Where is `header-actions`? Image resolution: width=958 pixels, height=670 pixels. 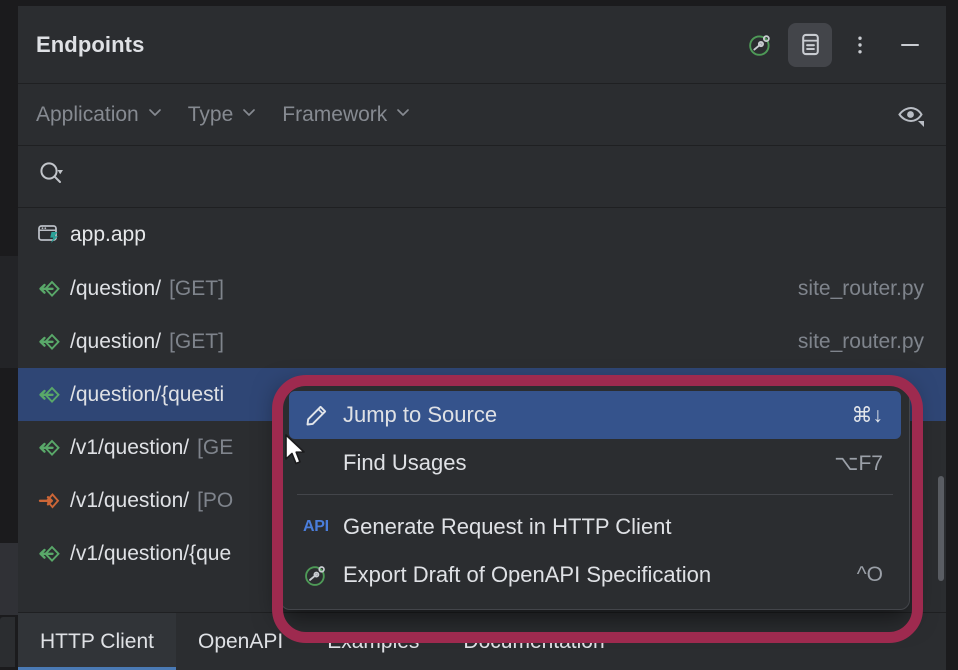
header-actions is located at coordinates (835, 44).